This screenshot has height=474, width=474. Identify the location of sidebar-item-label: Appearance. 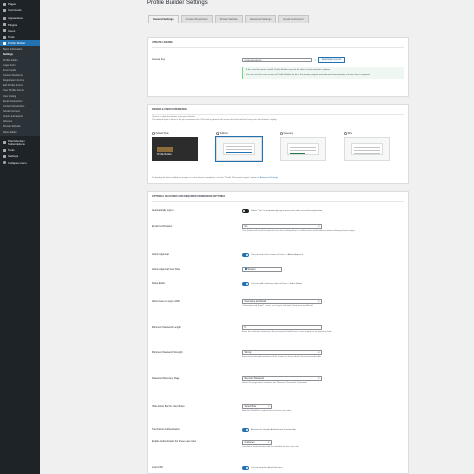
(16, 18).